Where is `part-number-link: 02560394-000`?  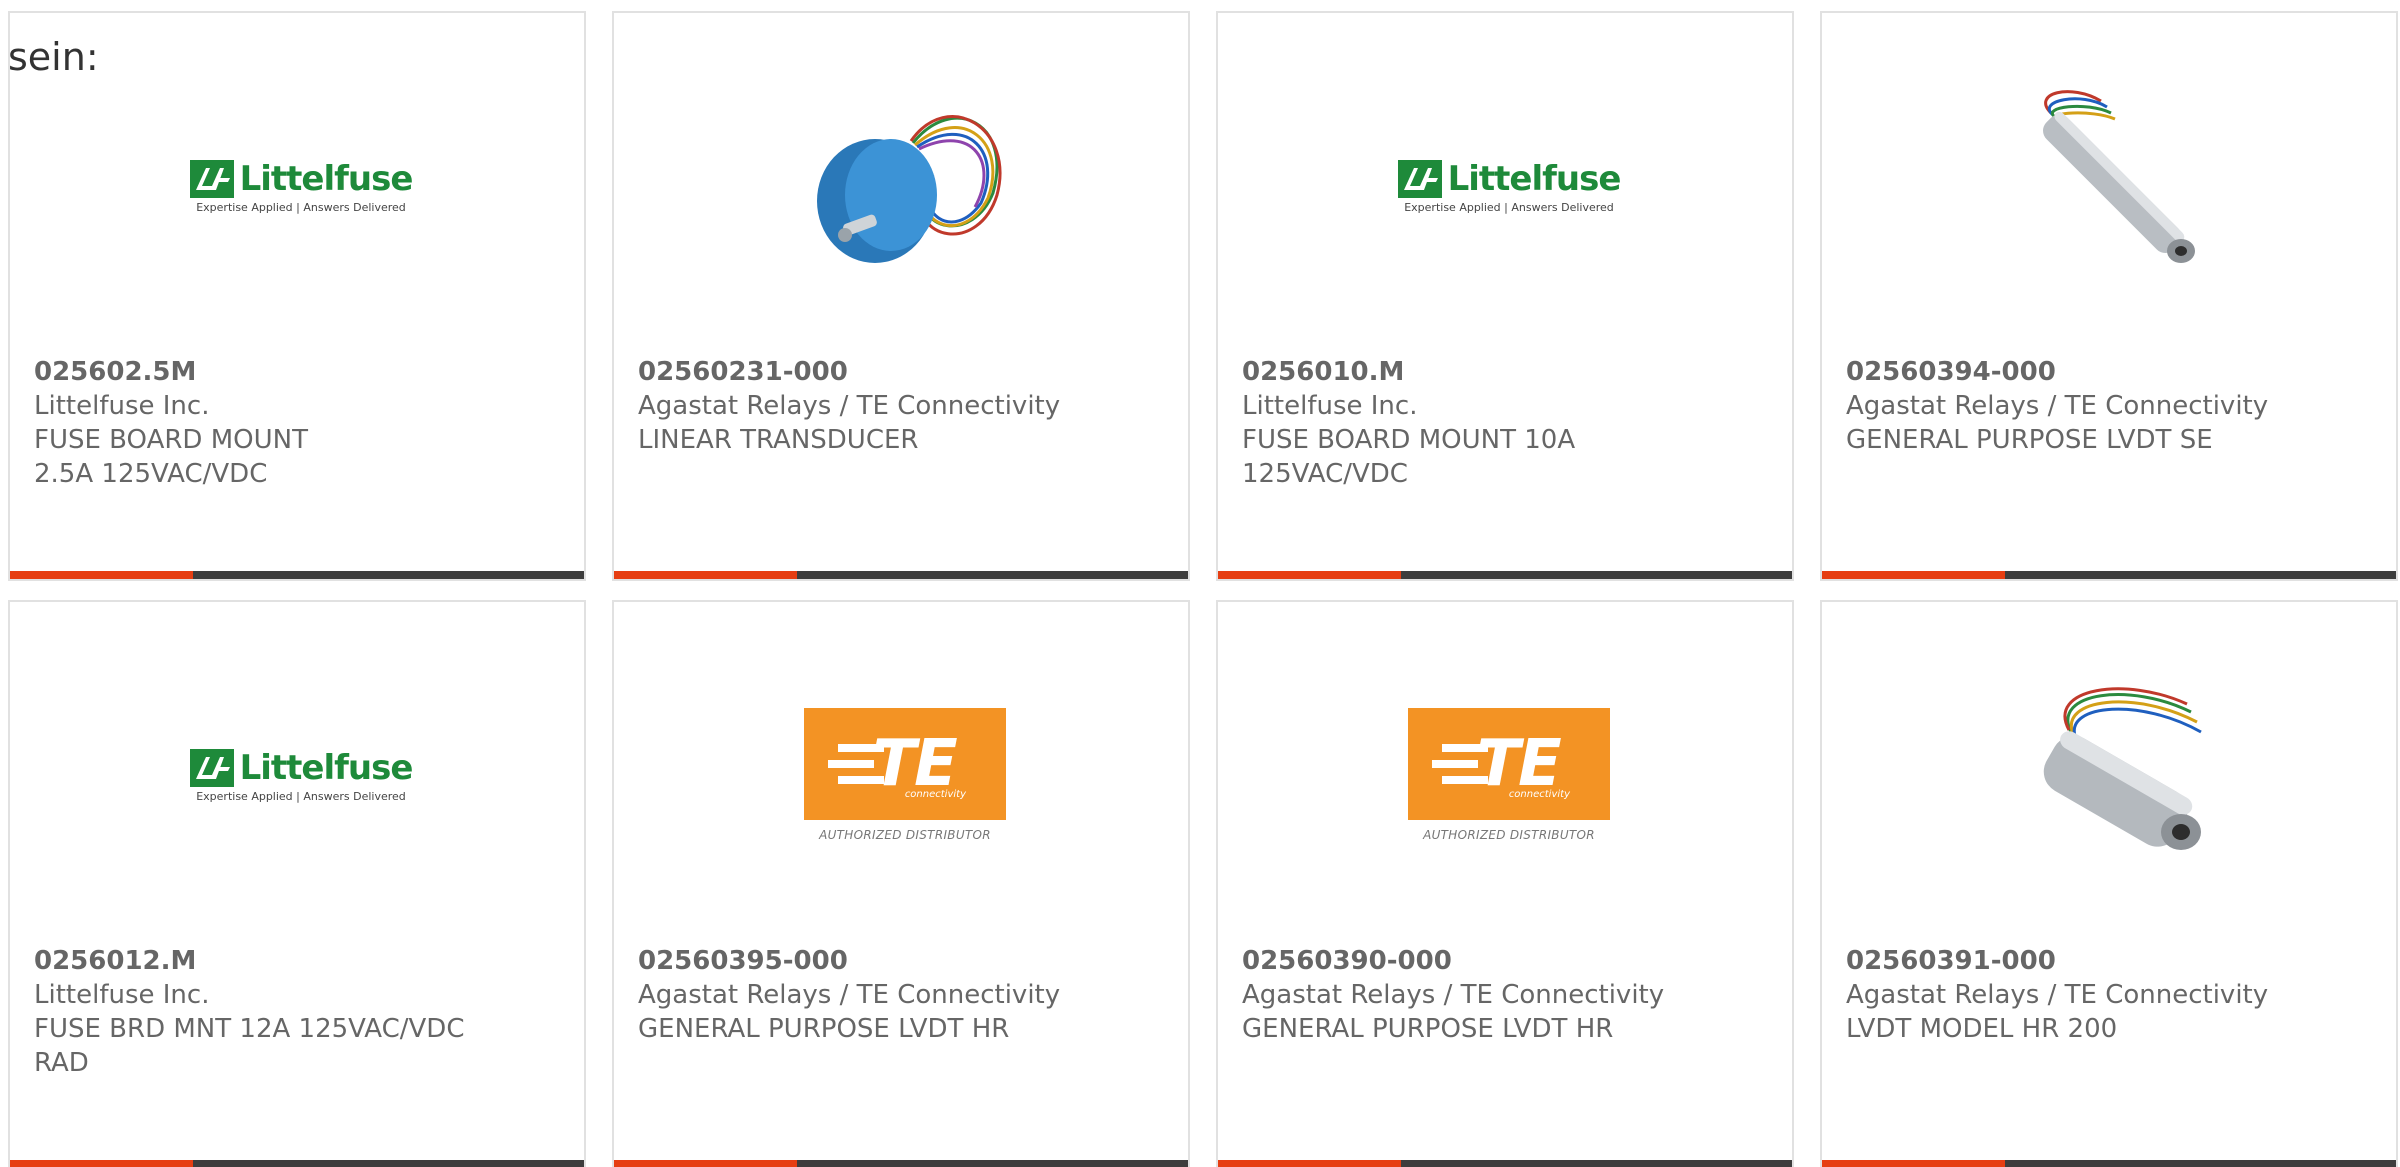
part-number-link: 02560394-000 is located at coordinates (2076, 372).